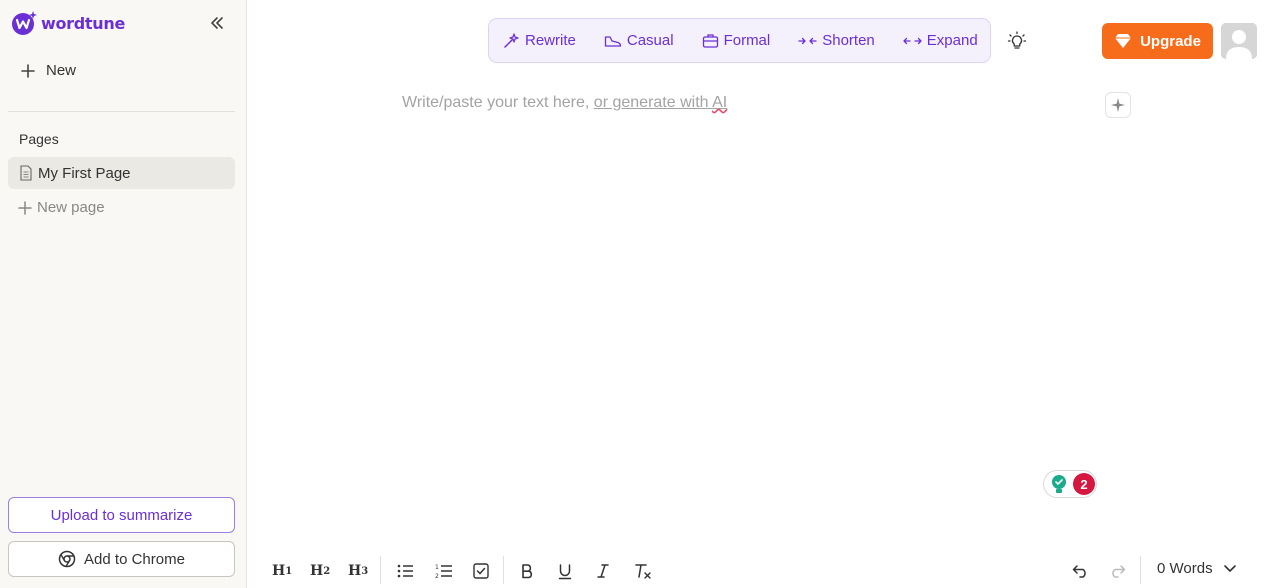  I want to click on casual-label: Casual, so click(650, 40).